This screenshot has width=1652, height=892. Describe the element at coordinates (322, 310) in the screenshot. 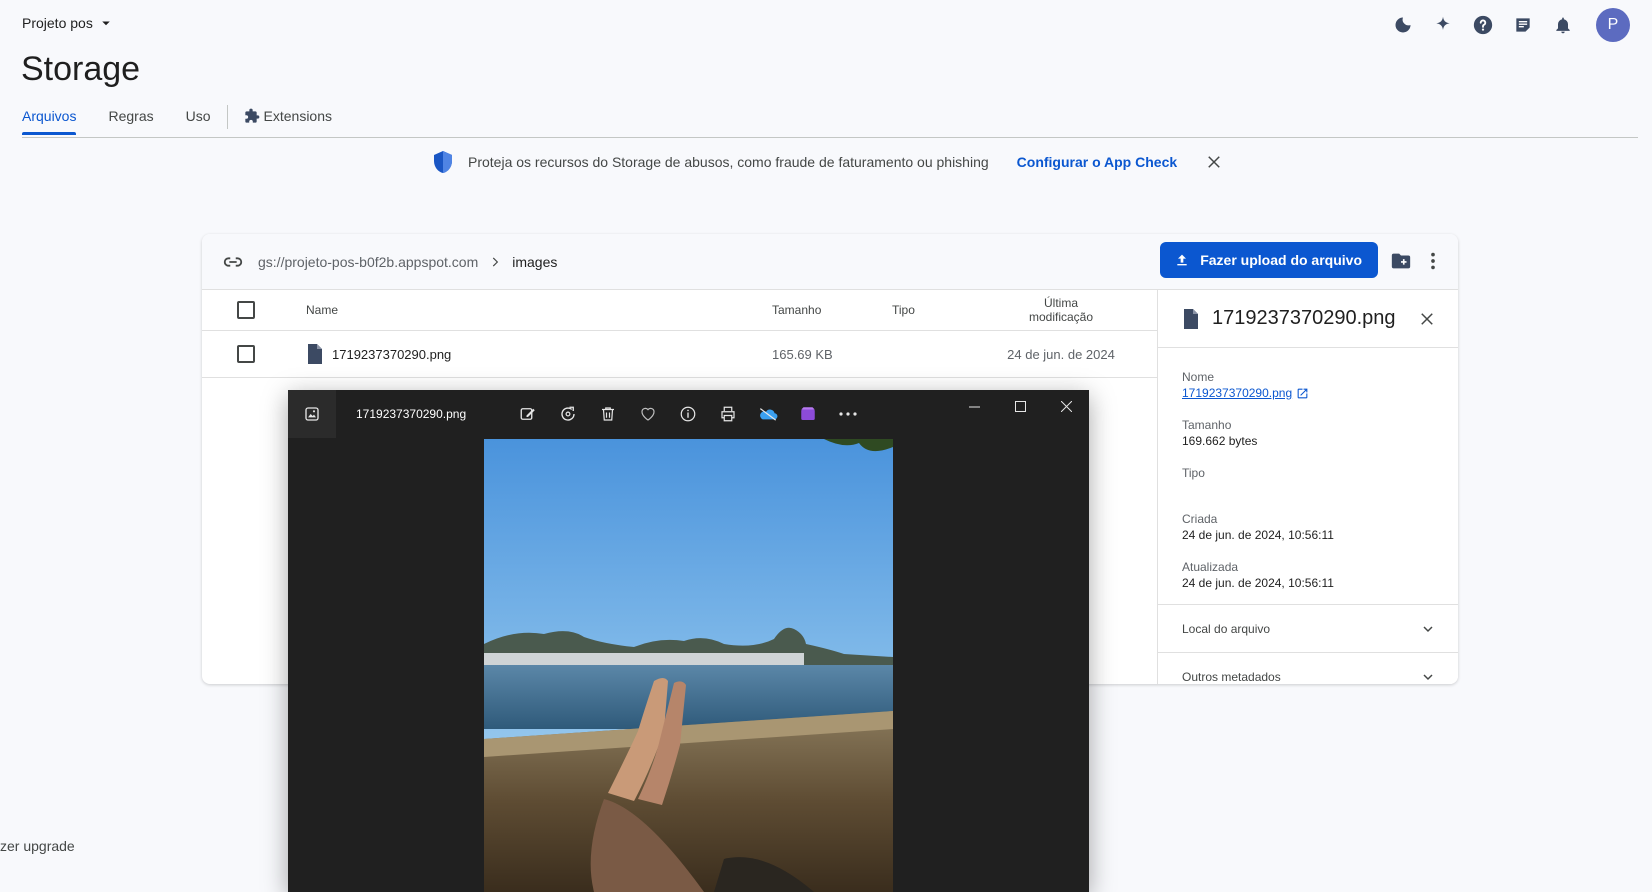

I see `column-name: Name` at that location.